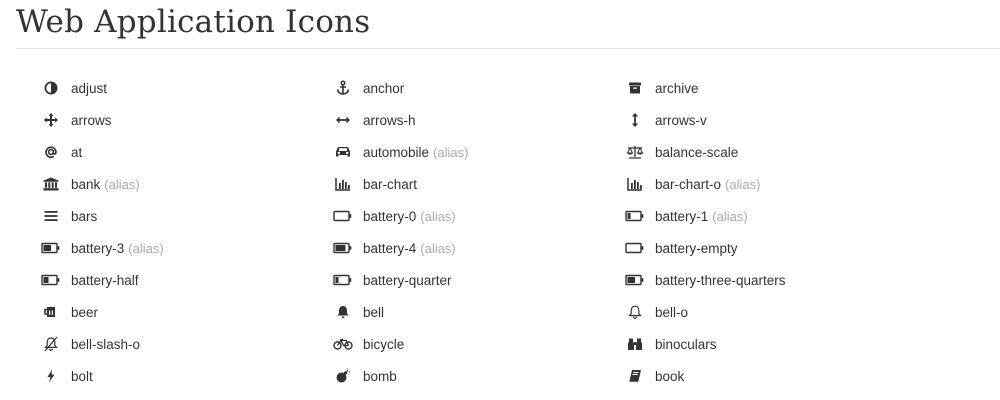 Image resolution: width=1000 pixels, height=400 pixels. Describe the element at coordinates (105, 280) in the screenshot. I see `icon-name-label: battery-half` at that location.